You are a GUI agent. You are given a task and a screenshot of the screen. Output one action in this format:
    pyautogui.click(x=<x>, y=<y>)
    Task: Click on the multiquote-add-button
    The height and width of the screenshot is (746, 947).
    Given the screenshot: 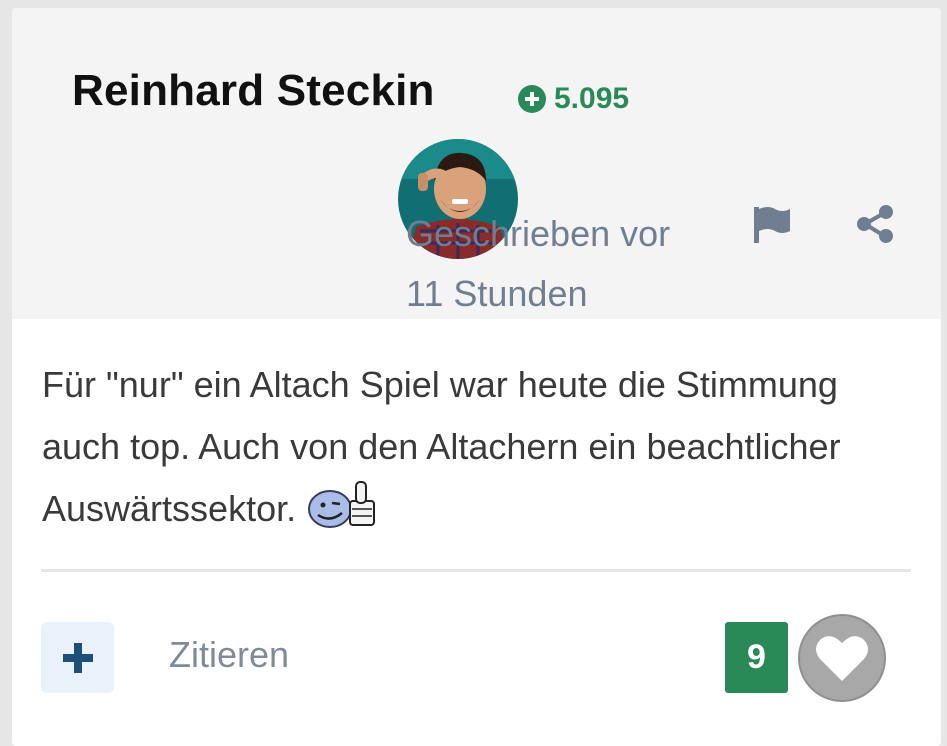 What is the action you would take?
    pyautogui.click(x=77, y=657)
    